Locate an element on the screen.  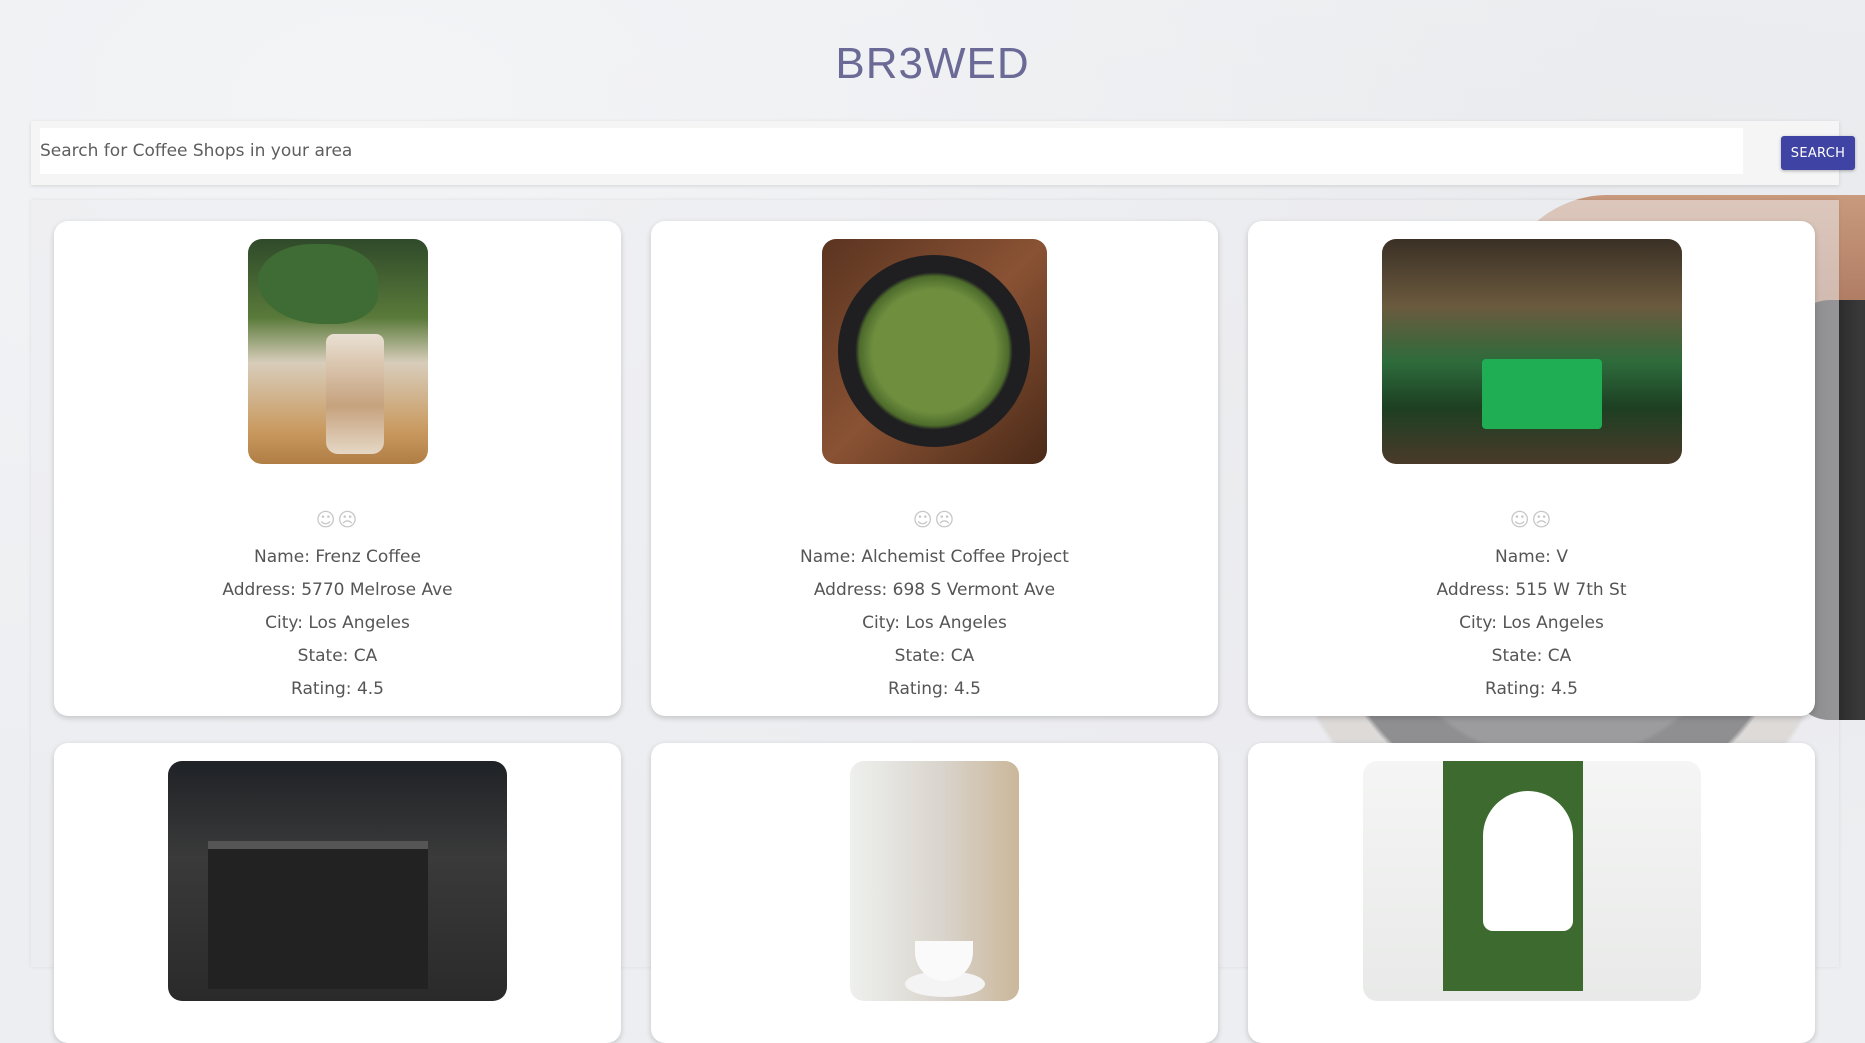
shop-name: Name: V is located at coordinates (1531, 557).